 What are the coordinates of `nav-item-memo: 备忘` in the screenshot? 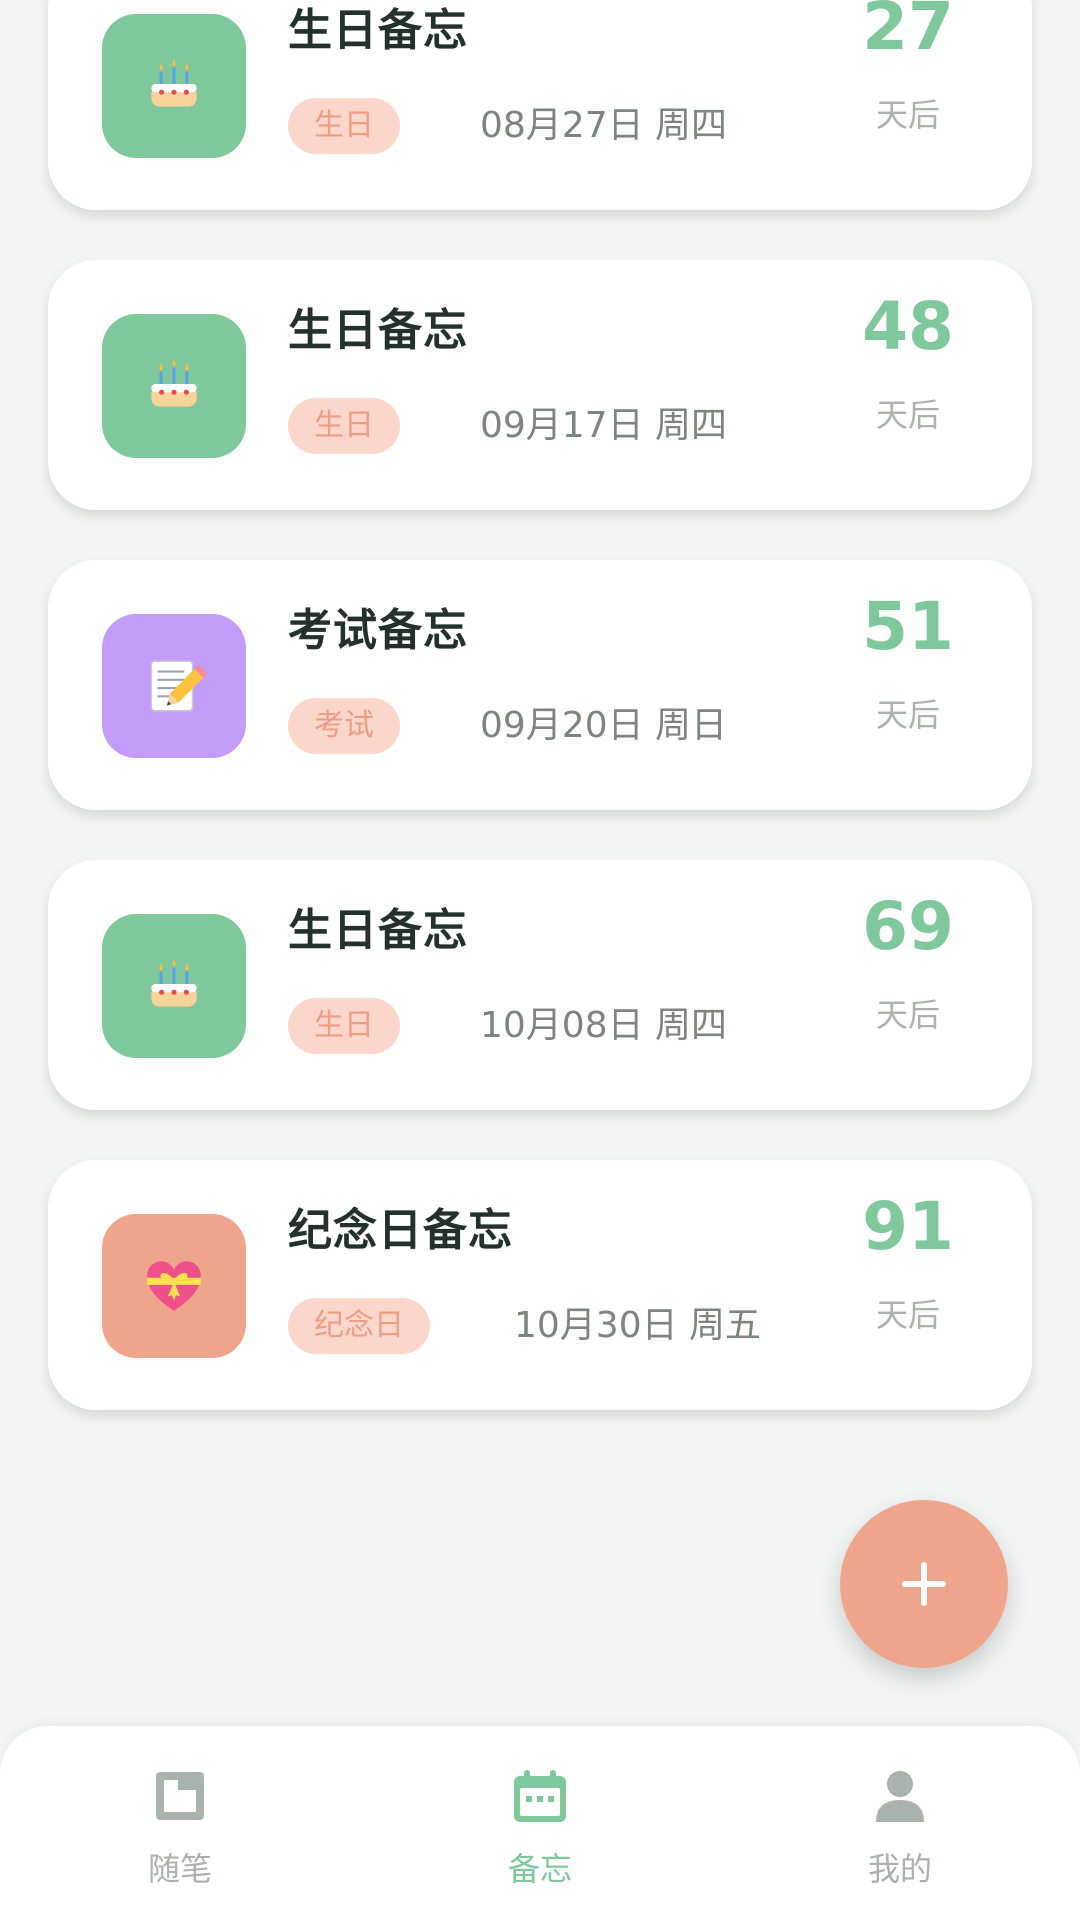 It's located at (540, 1823).